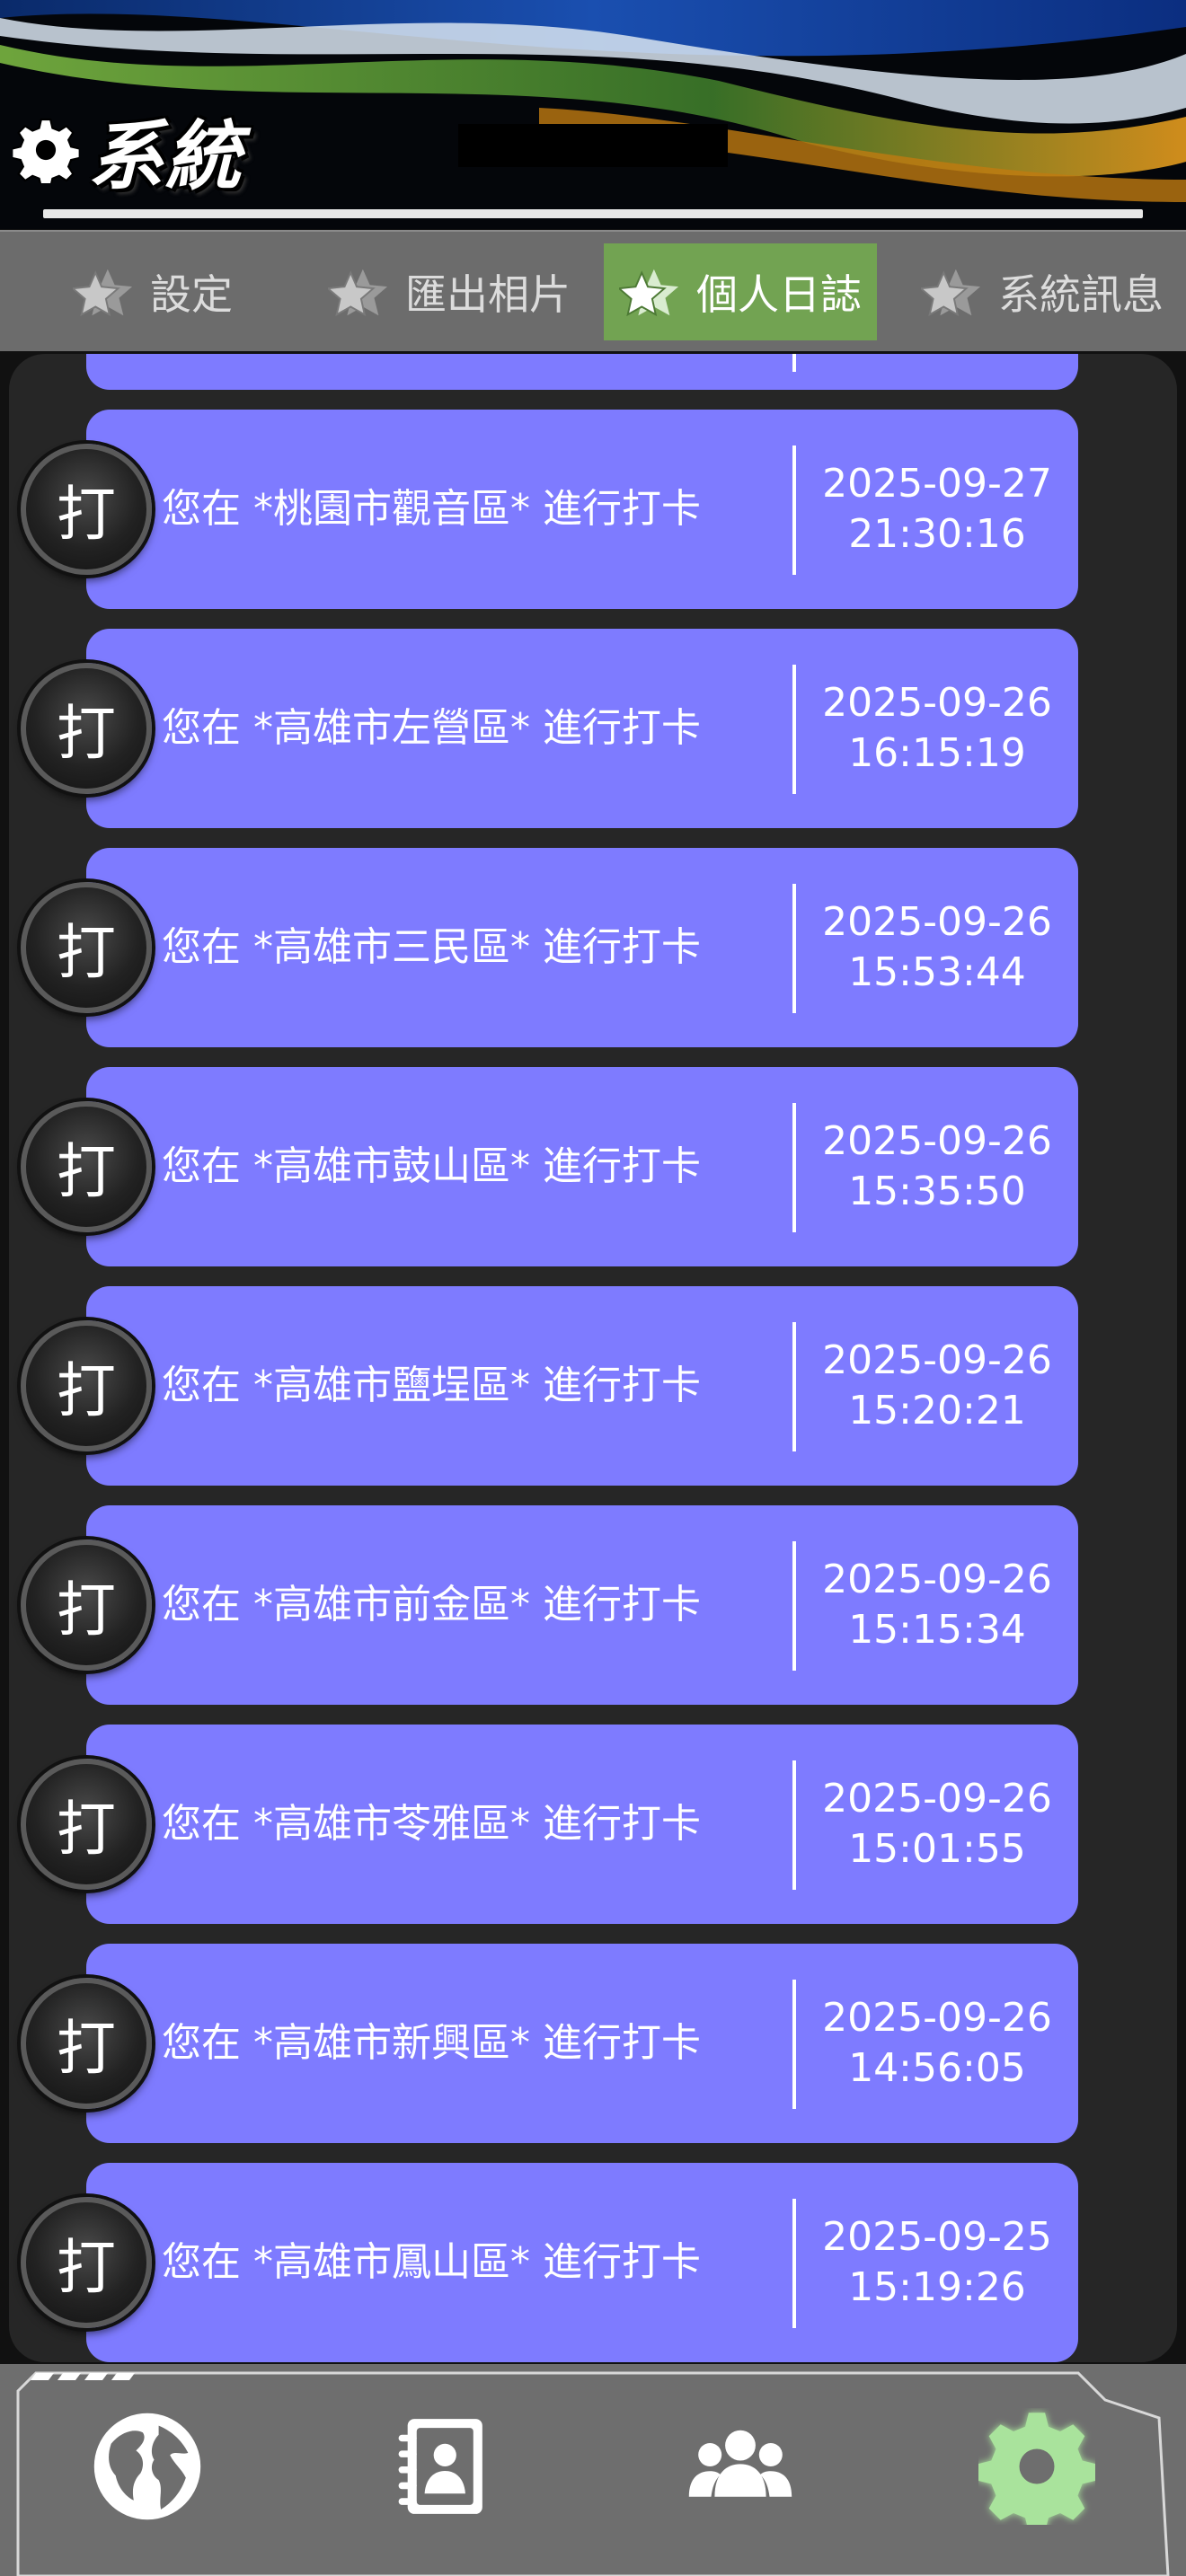 Image resolution: width=1186 pixels, height=2576 pixels. I want to click on tab-system-messages: 系統訊息, so click(1042, 291).